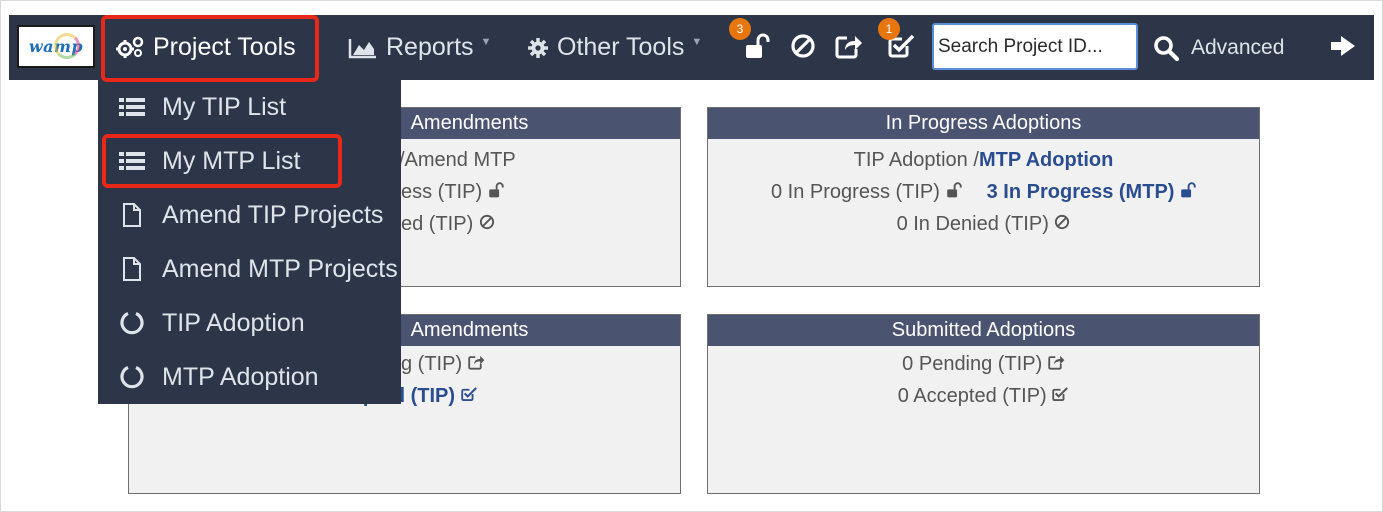 The height and width of the screenshot is (512, 1383). I want to click on panel-line: ess (TIP), so click(452, 192).